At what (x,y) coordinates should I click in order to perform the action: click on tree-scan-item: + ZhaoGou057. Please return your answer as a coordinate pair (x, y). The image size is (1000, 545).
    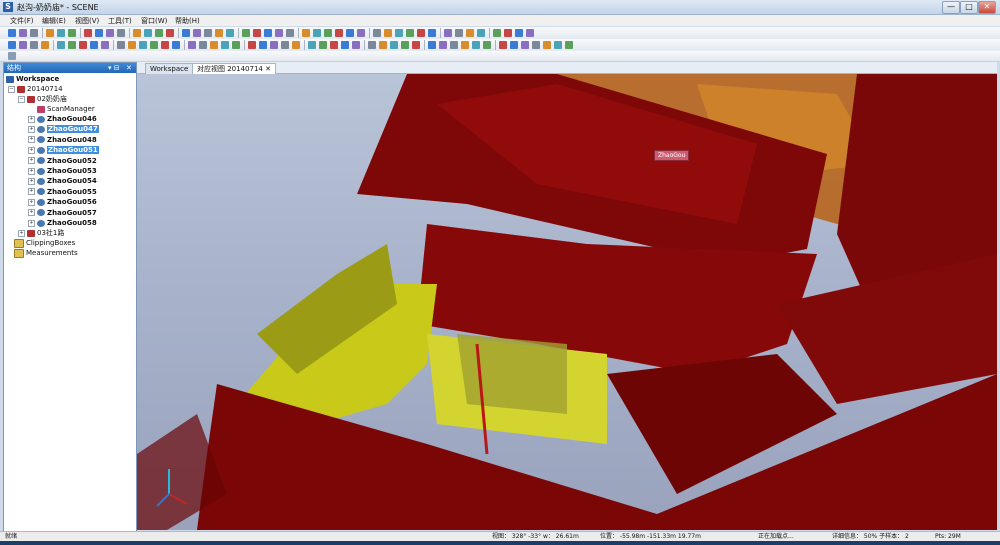
    Looking at the image, I should click on (62, 213).